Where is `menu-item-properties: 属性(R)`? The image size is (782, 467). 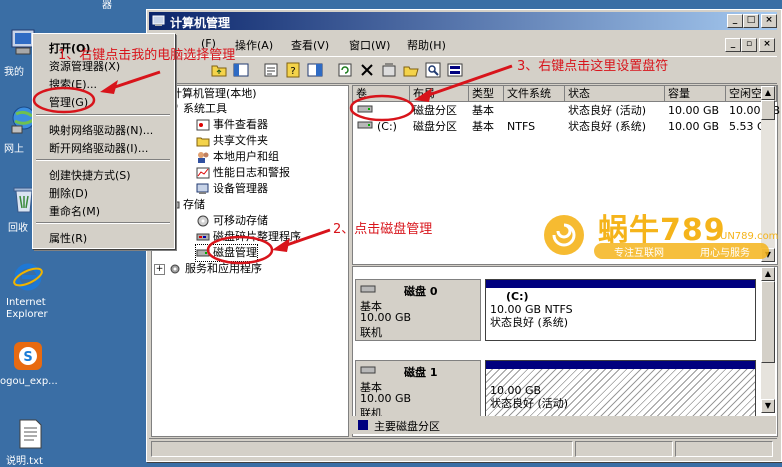
menu-item-properties: 属性(R) is located at coordinates (68, 238).